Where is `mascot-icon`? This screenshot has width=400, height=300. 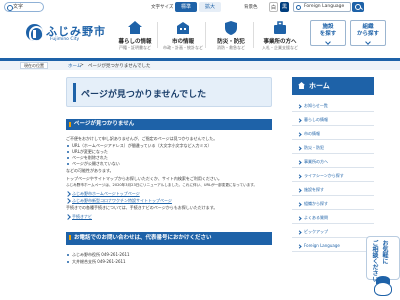
mascot-icon is located at coordinates (383, 289).